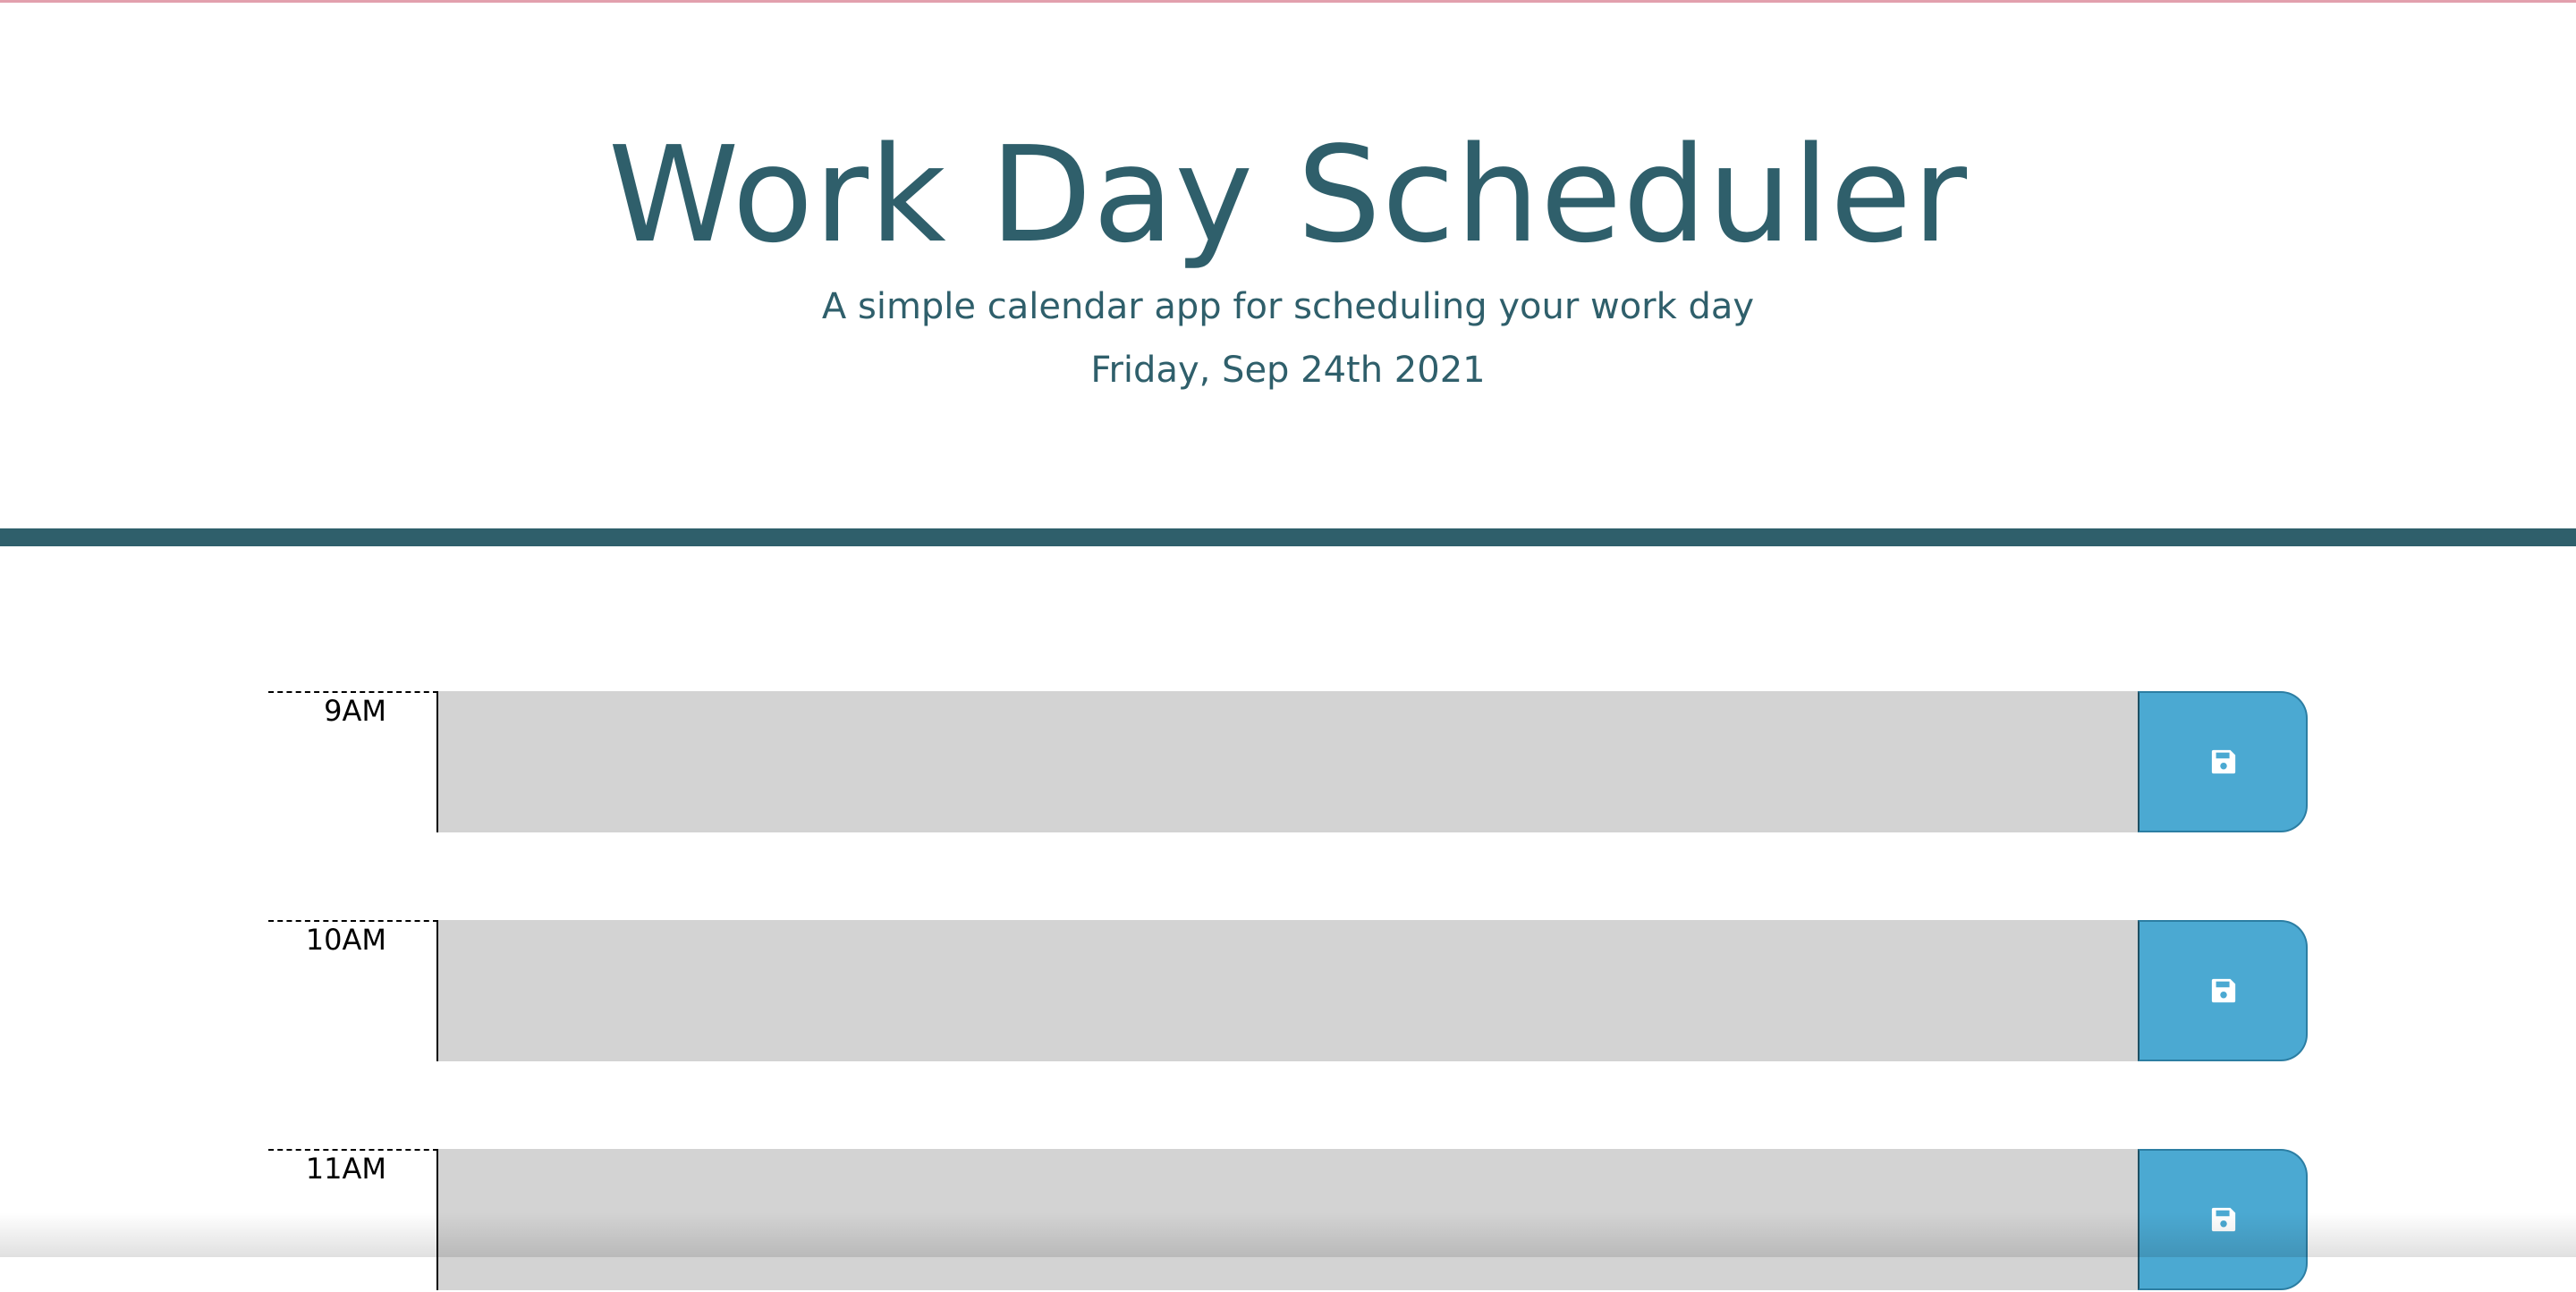  Describe the element at coordinates (353, 762) in the screenshot. I see `hour-label: 9AM` at that location.